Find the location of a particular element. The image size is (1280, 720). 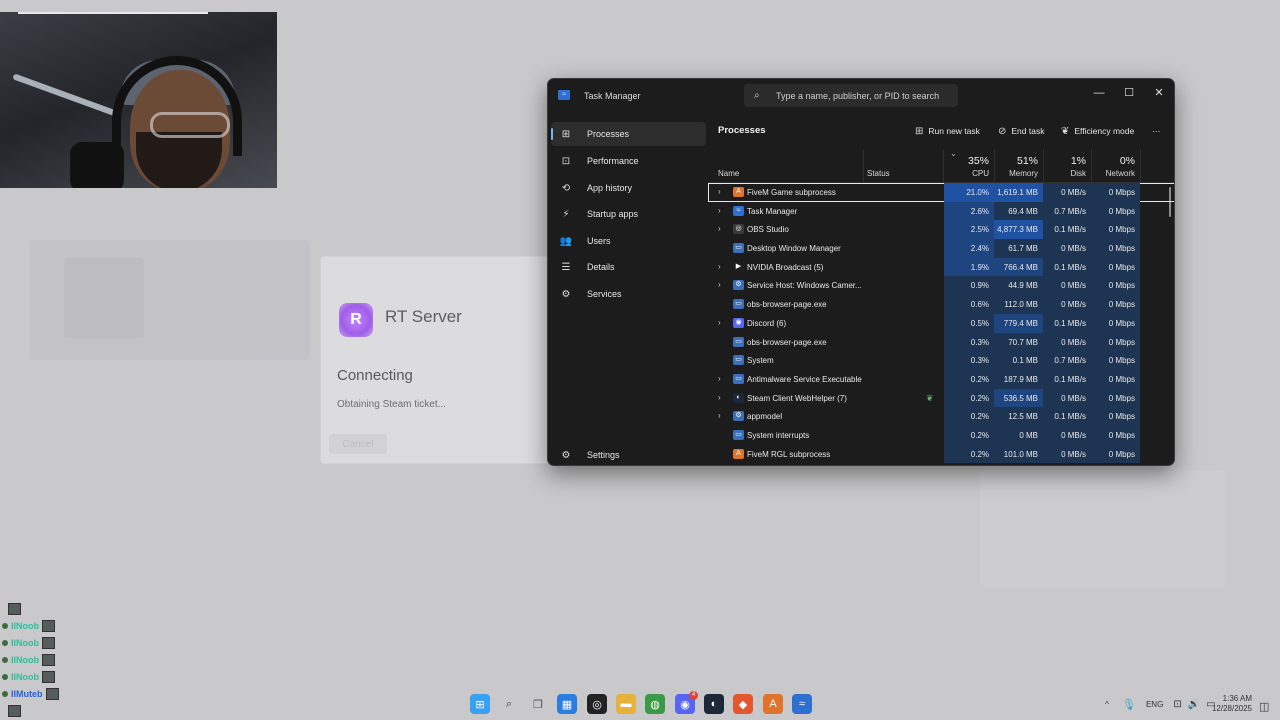

table-row: ▭ System 0.3% 0.1 MB 0.7 MB/s 0 Mbps is located at coordinates (941, 360).